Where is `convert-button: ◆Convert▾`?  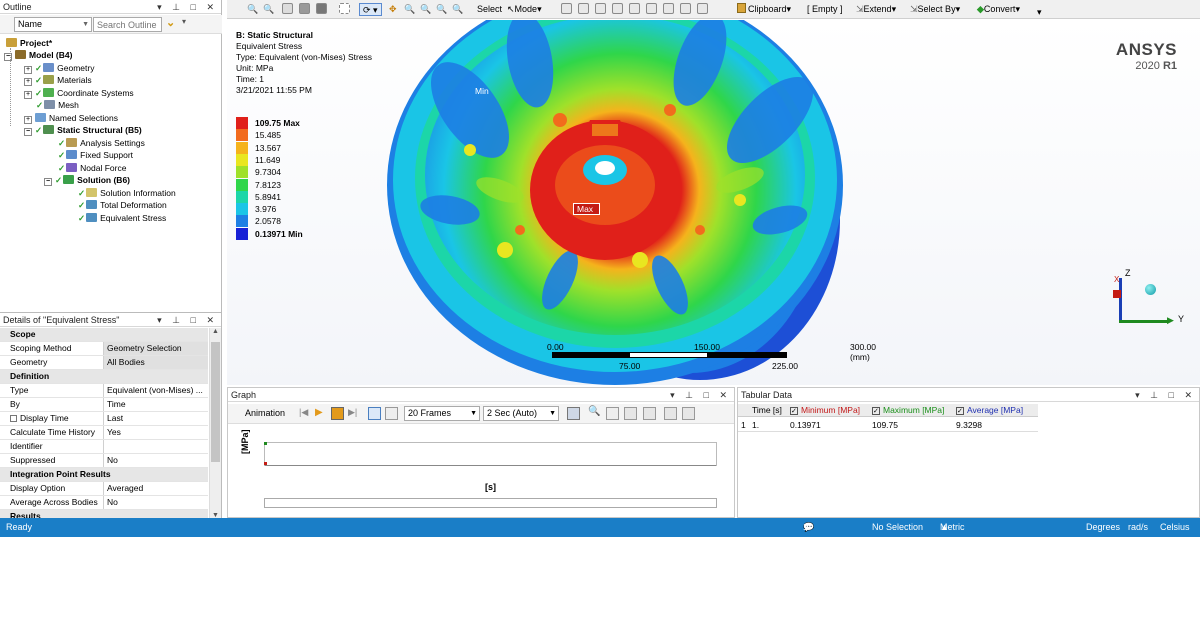
convert-button: ◆Convert▾ is located at coordinates (998, 9).